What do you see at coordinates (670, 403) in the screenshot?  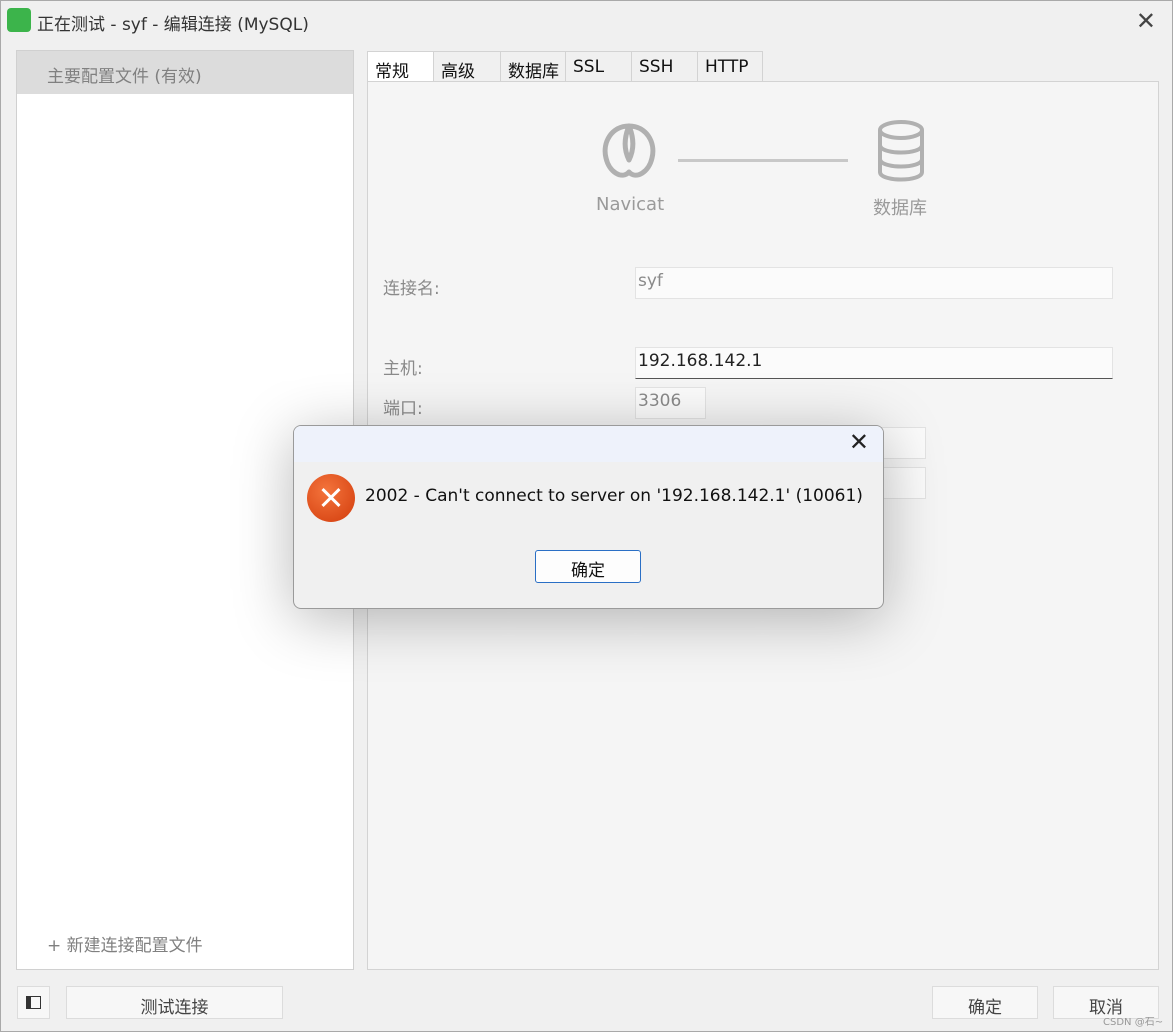 I see `port-input: 3306` at bounding box center [670, 403].